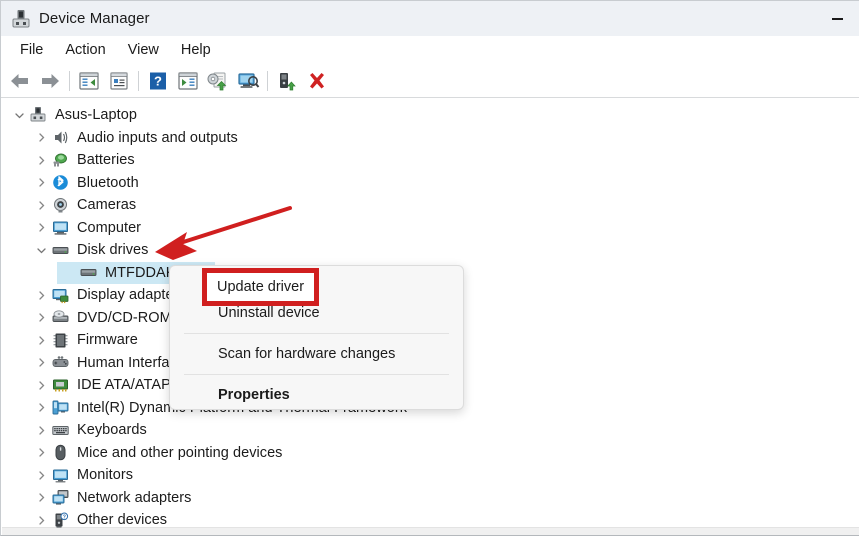 Image resolution: width=859 pixels, height=536 pixels. What do you see at coordinates (430, 183) in the screenshot?
I see `tree-node-bluetooth: Bluetooth` at bounding box center [430, 183].